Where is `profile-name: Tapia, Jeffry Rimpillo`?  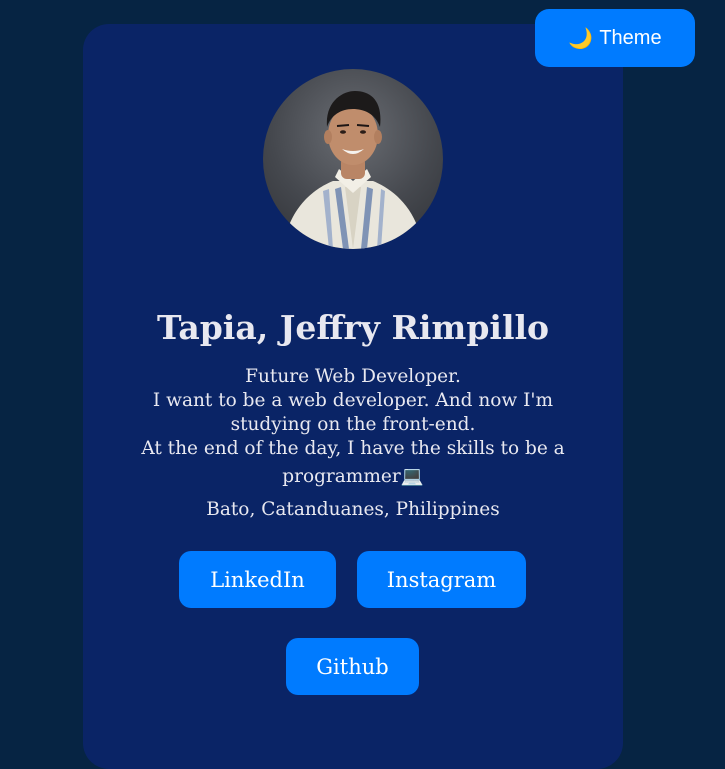 profile-name: Tapia, Jeffry Rimpillo is located at coordinates (353, 327).